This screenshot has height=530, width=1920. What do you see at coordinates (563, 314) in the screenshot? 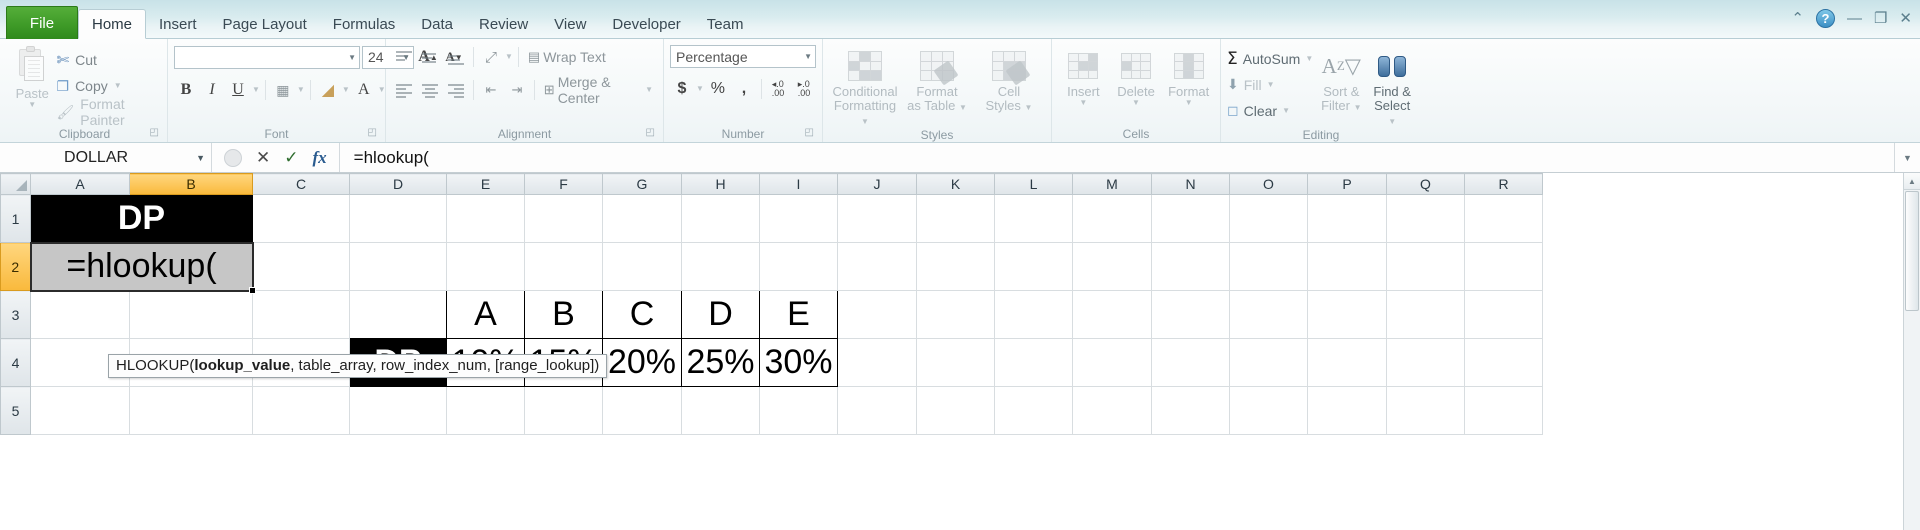
I see `cell-f3: B` at bounding box center [563, 314].